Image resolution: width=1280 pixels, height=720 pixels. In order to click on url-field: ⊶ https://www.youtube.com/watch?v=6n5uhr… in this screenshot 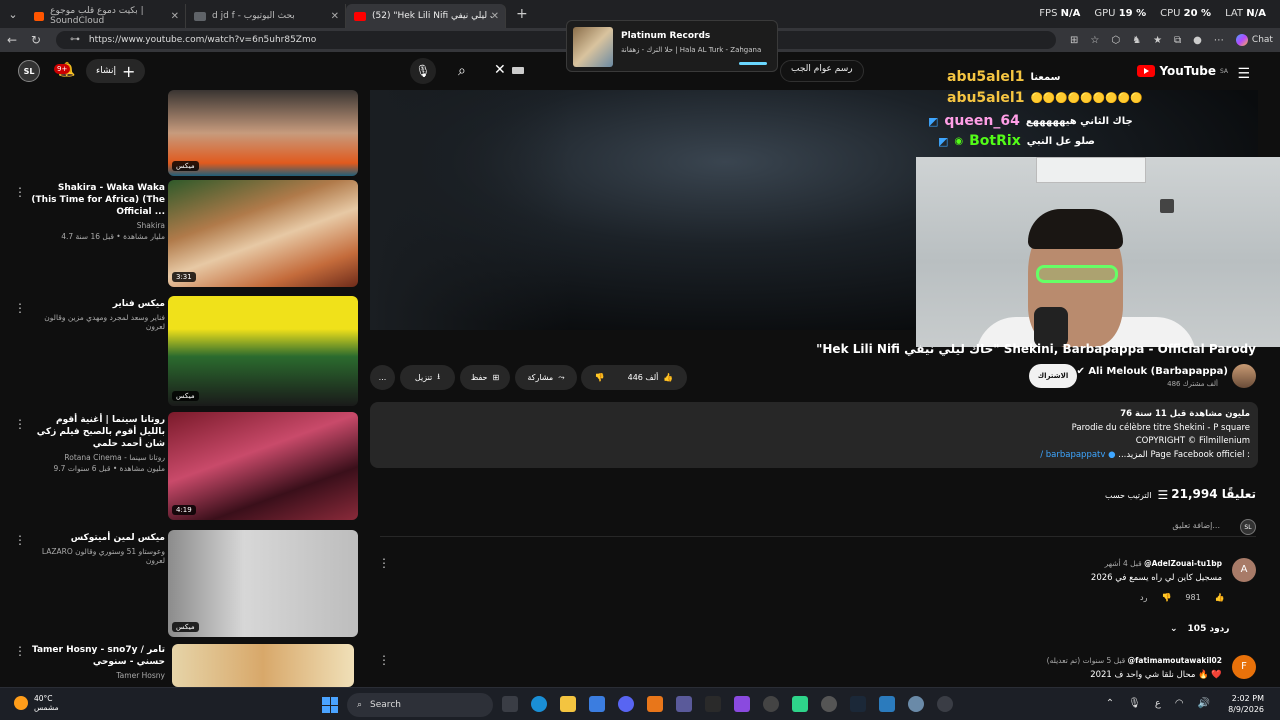, I will do `click(556, 40)`.